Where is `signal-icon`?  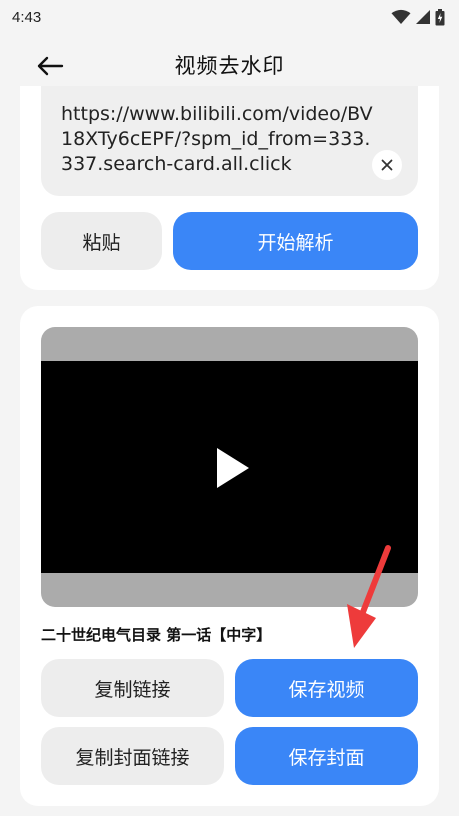
signal-icon is located at coordinates (423, 17).